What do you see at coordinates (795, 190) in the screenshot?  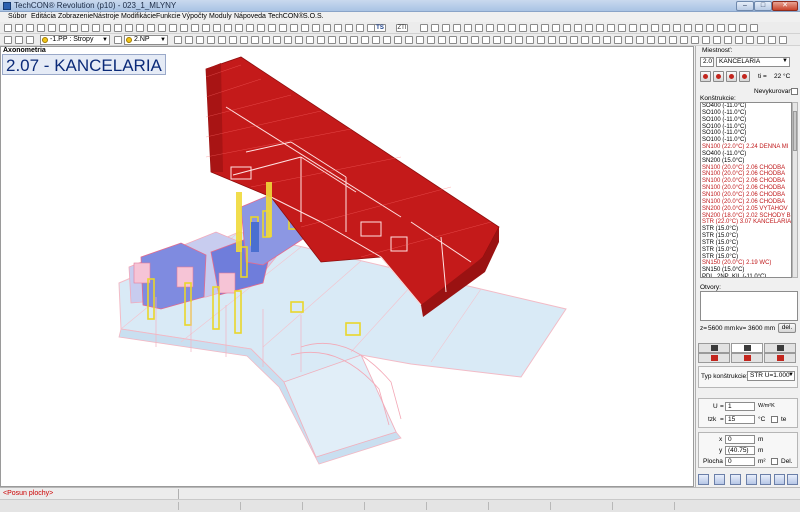 I see `constructions-scrollbar` at bounding box center [795, 190].